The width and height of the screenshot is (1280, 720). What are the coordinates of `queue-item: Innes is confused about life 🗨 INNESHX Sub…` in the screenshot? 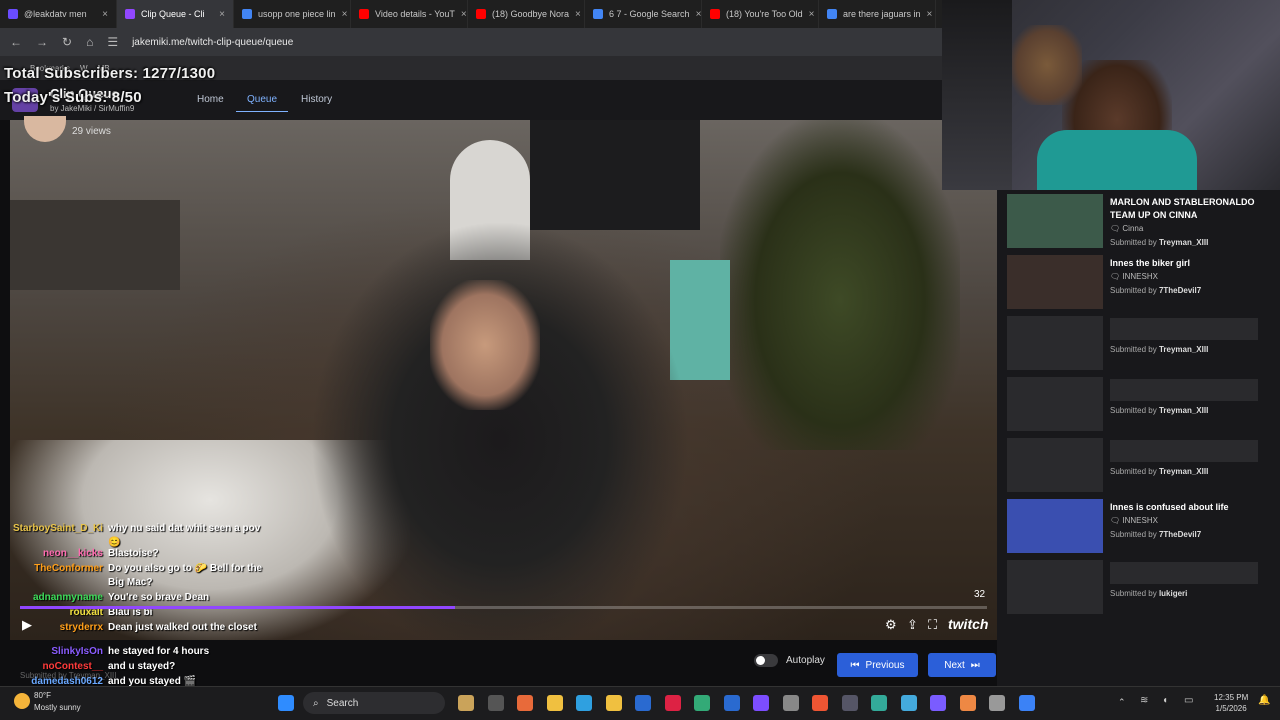 It's located at (1139, 528).